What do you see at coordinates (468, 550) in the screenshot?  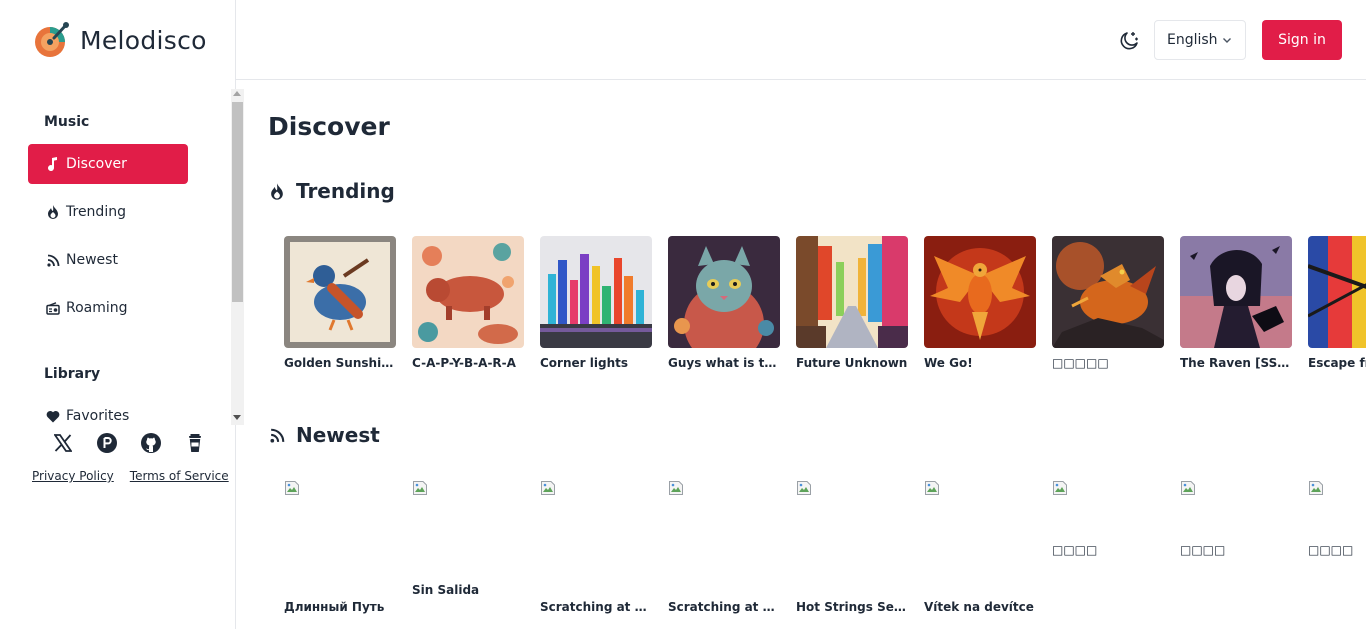 I see `song-card: Sin Salida` at bounding box center [468, 550].